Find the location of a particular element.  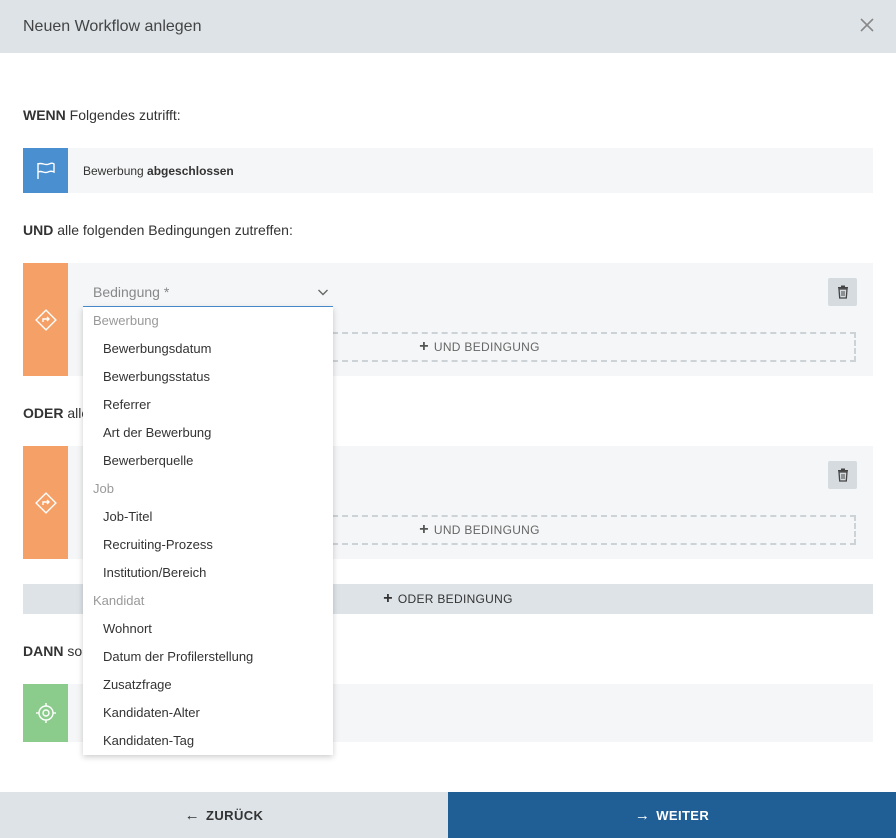

flag-icon is located at coordinates (45, 170).